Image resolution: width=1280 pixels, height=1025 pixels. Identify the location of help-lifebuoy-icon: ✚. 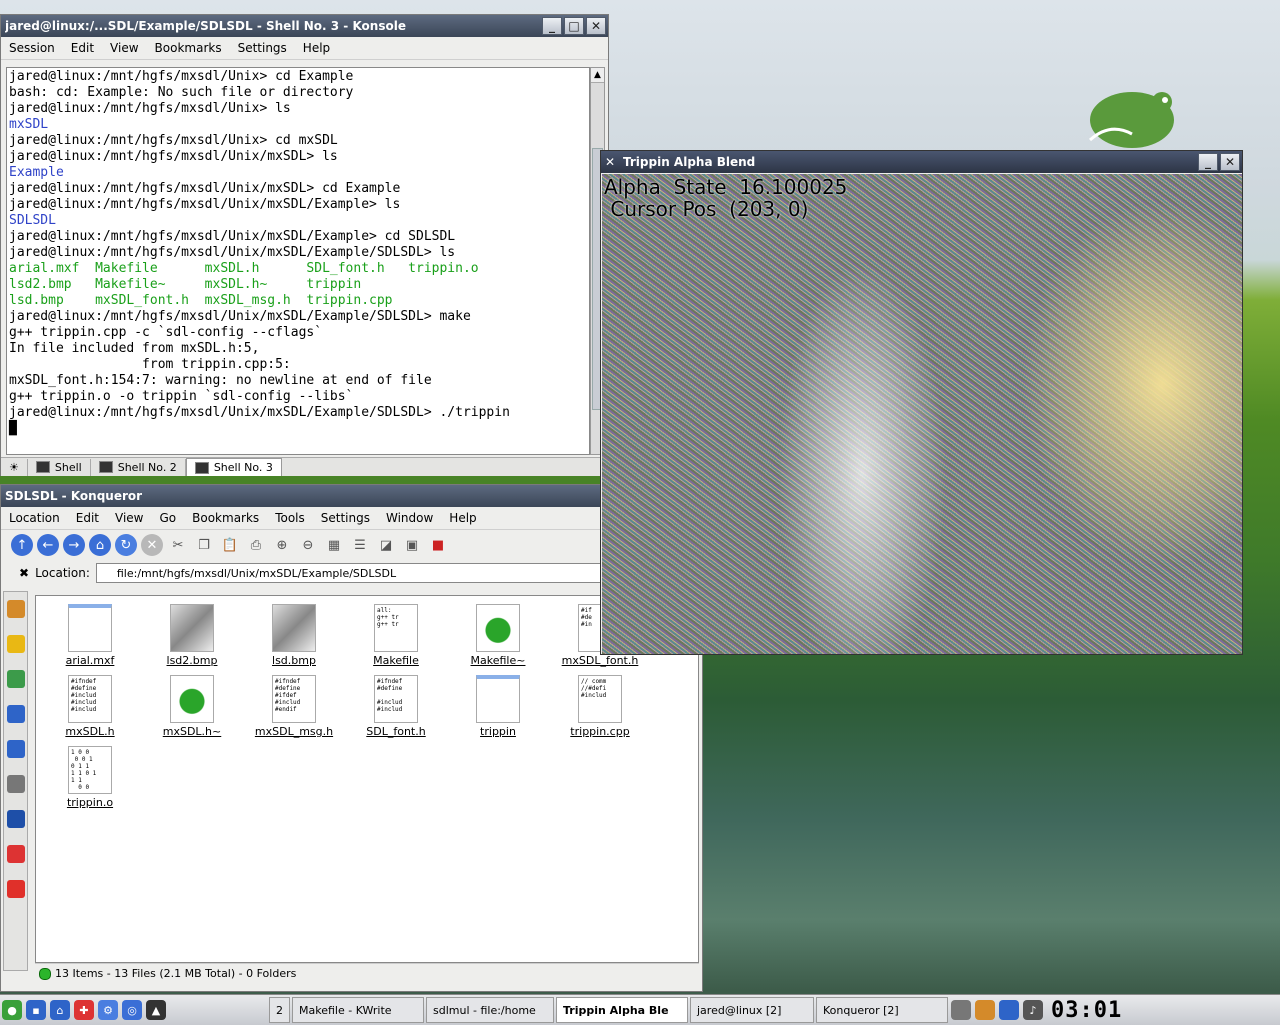
(84, 1010).